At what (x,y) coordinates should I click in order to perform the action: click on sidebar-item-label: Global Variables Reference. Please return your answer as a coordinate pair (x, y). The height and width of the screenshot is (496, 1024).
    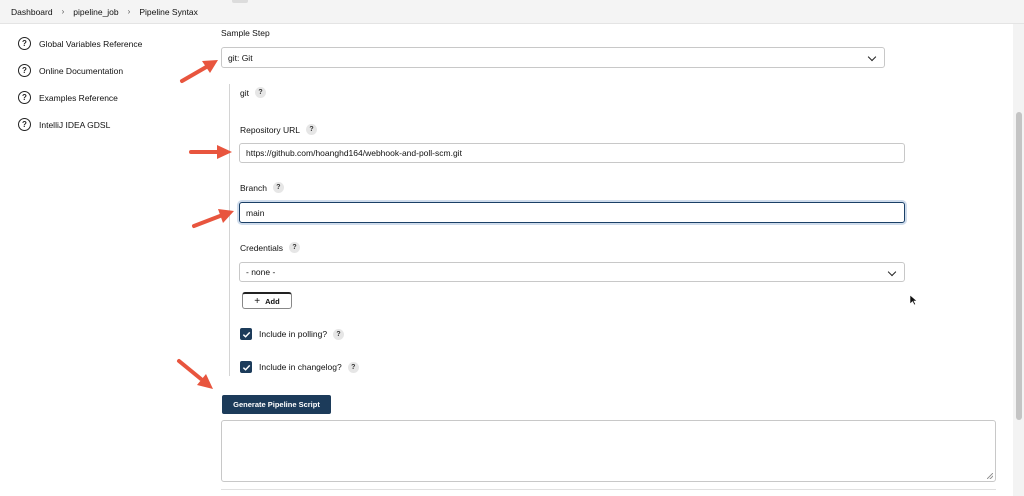
    Looking at the image, I should click on (91, 43).